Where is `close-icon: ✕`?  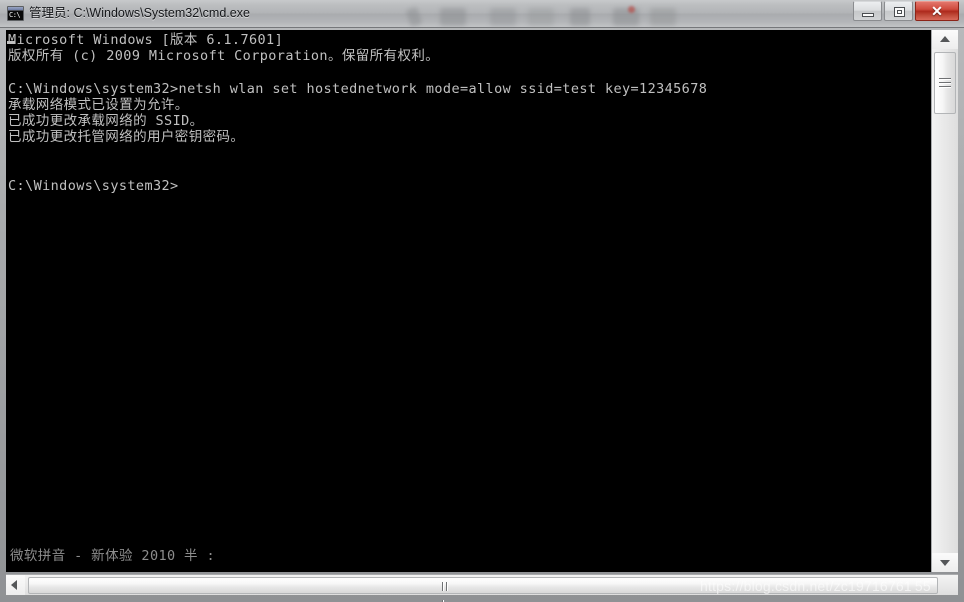 close-icon: ✕ is located at coordinates (937, 11).